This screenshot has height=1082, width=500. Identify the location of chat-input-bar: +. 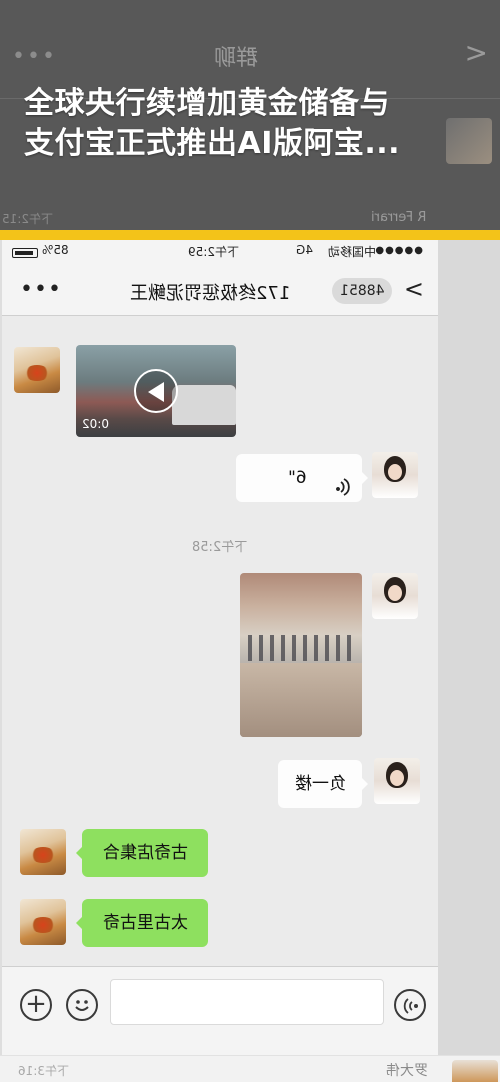
(220, 1010).